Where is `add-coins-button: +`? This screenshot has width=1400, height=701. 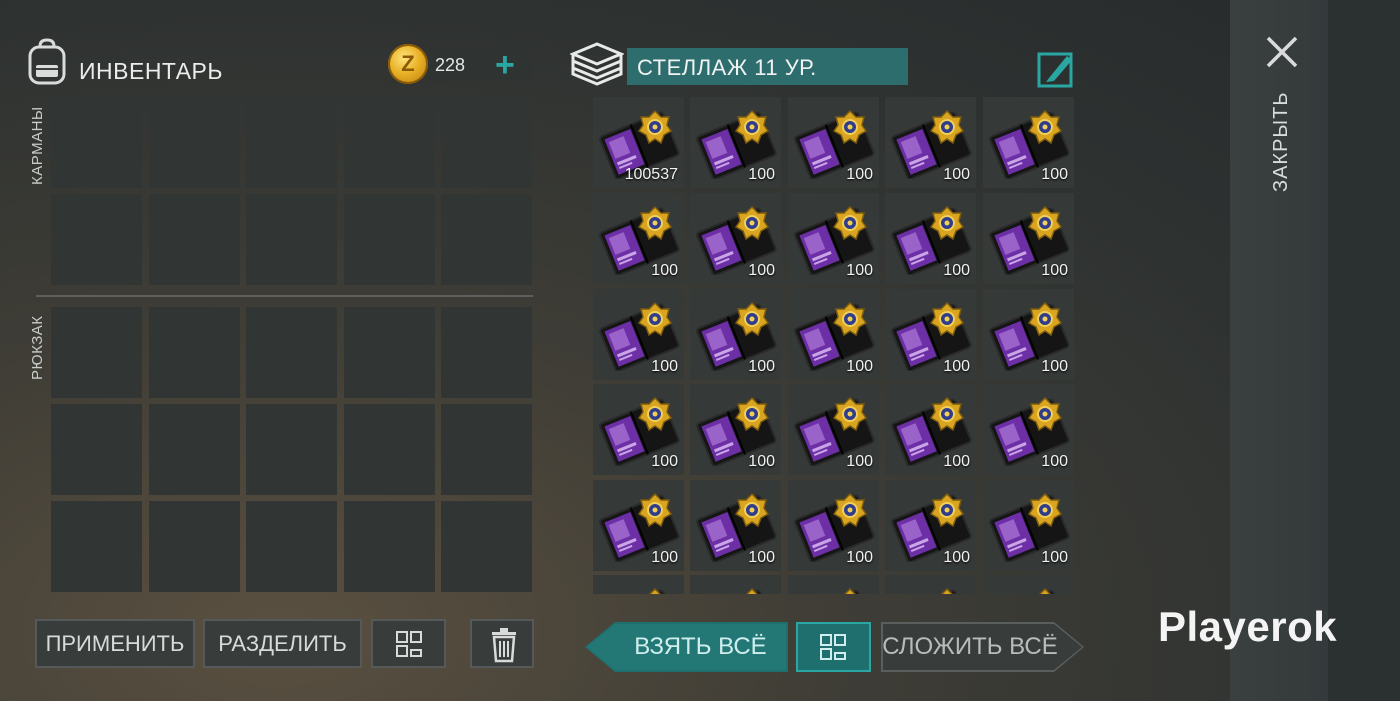
add-coins-button: + is located at coordinates (505, 65).